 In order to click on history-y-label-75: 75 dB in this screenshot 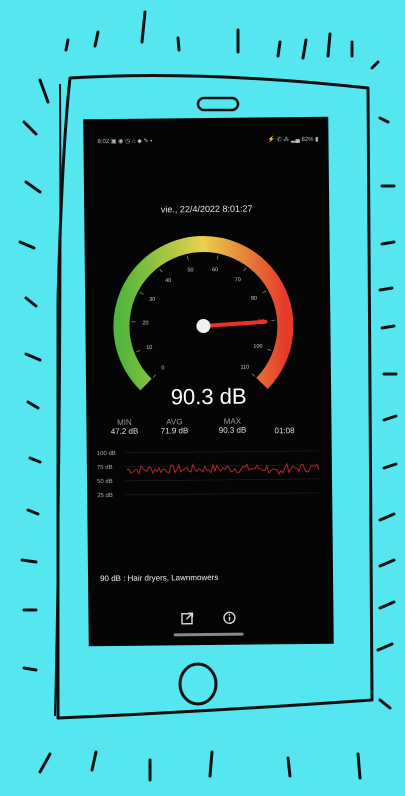, I will do `click(105, 468)`.